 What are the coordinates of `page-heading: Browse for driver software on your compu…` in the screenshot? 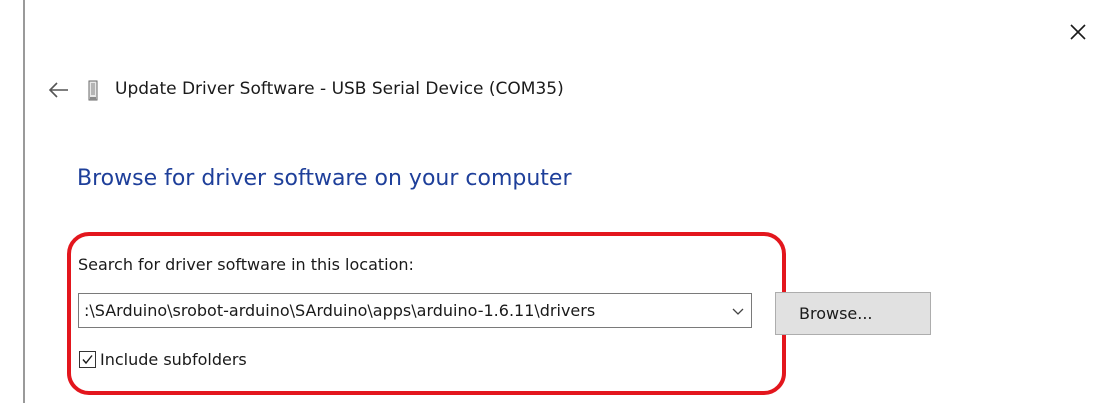 It's located at (324, 178).